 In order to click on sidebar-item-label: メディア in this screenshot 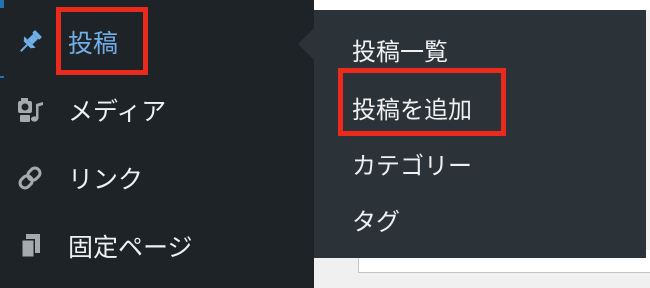, I will do `click(117, 111)`.